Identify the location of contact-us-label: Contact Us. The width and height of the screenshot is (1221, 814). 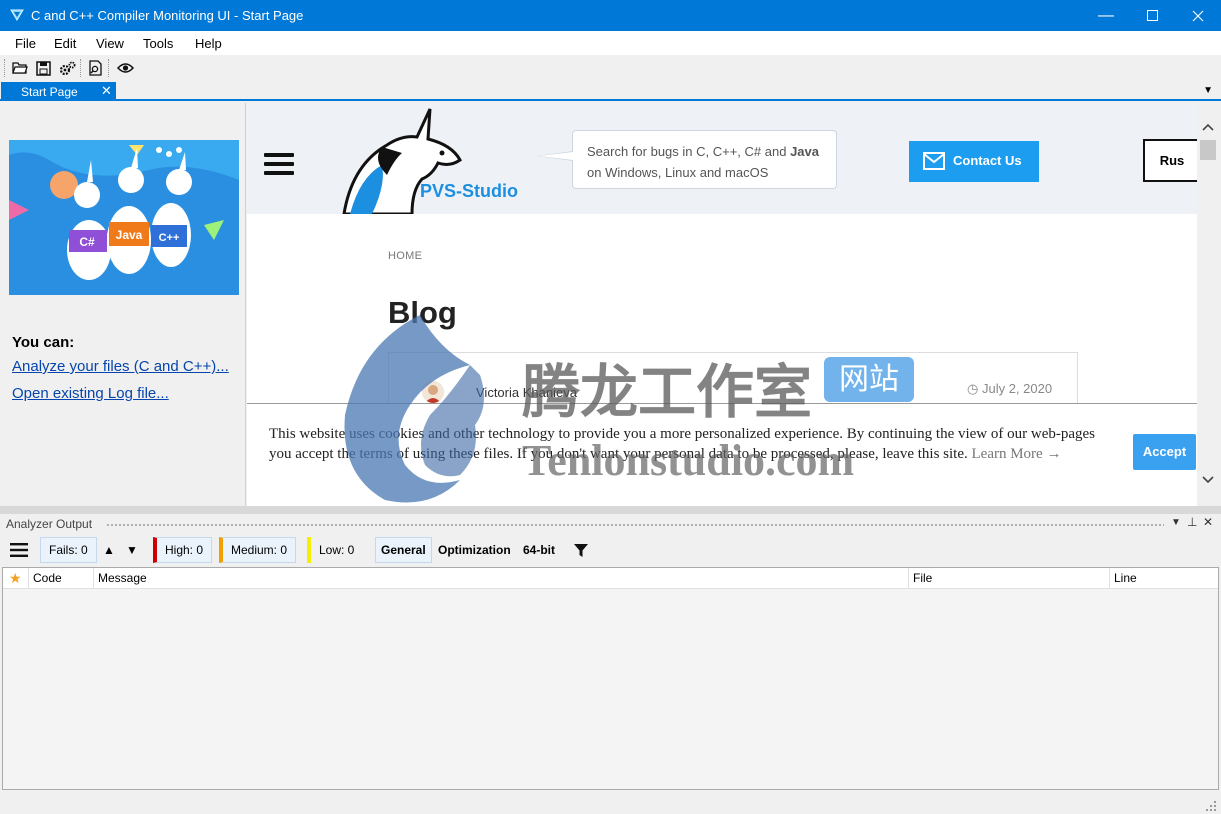
(987, 160).